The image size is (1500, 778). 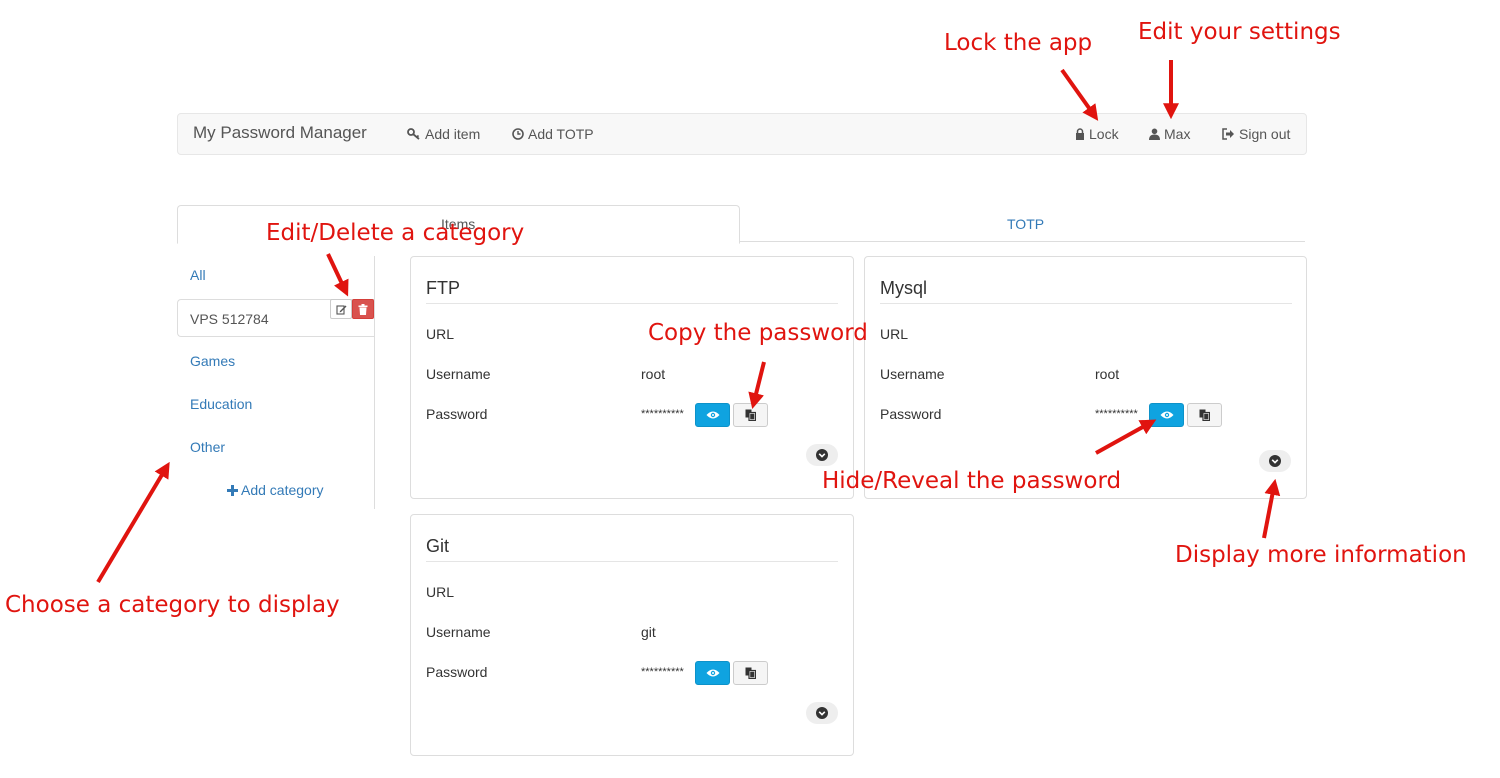 I want to click on annotation-edit-settings: Edit your settings, so click(x=1239, y=32).